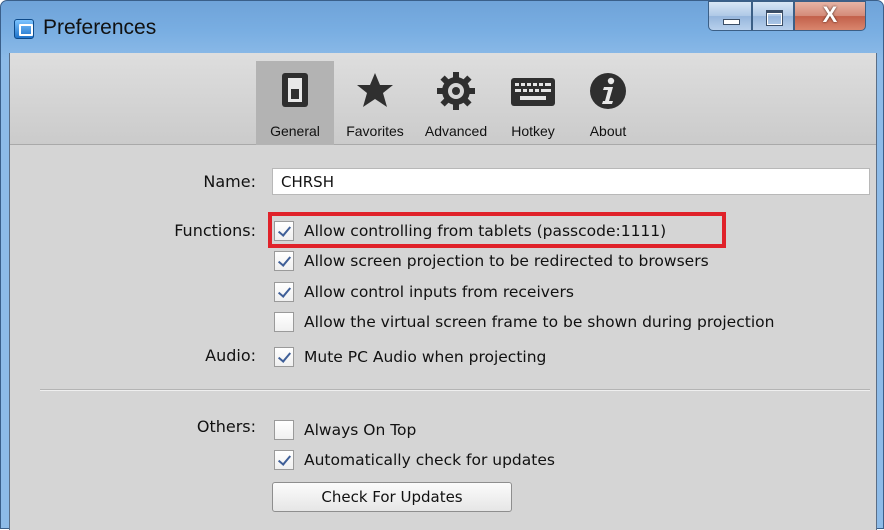 The width and height of the screenshot is (884, 530). I want to click on app-icon, so click(24, 29).